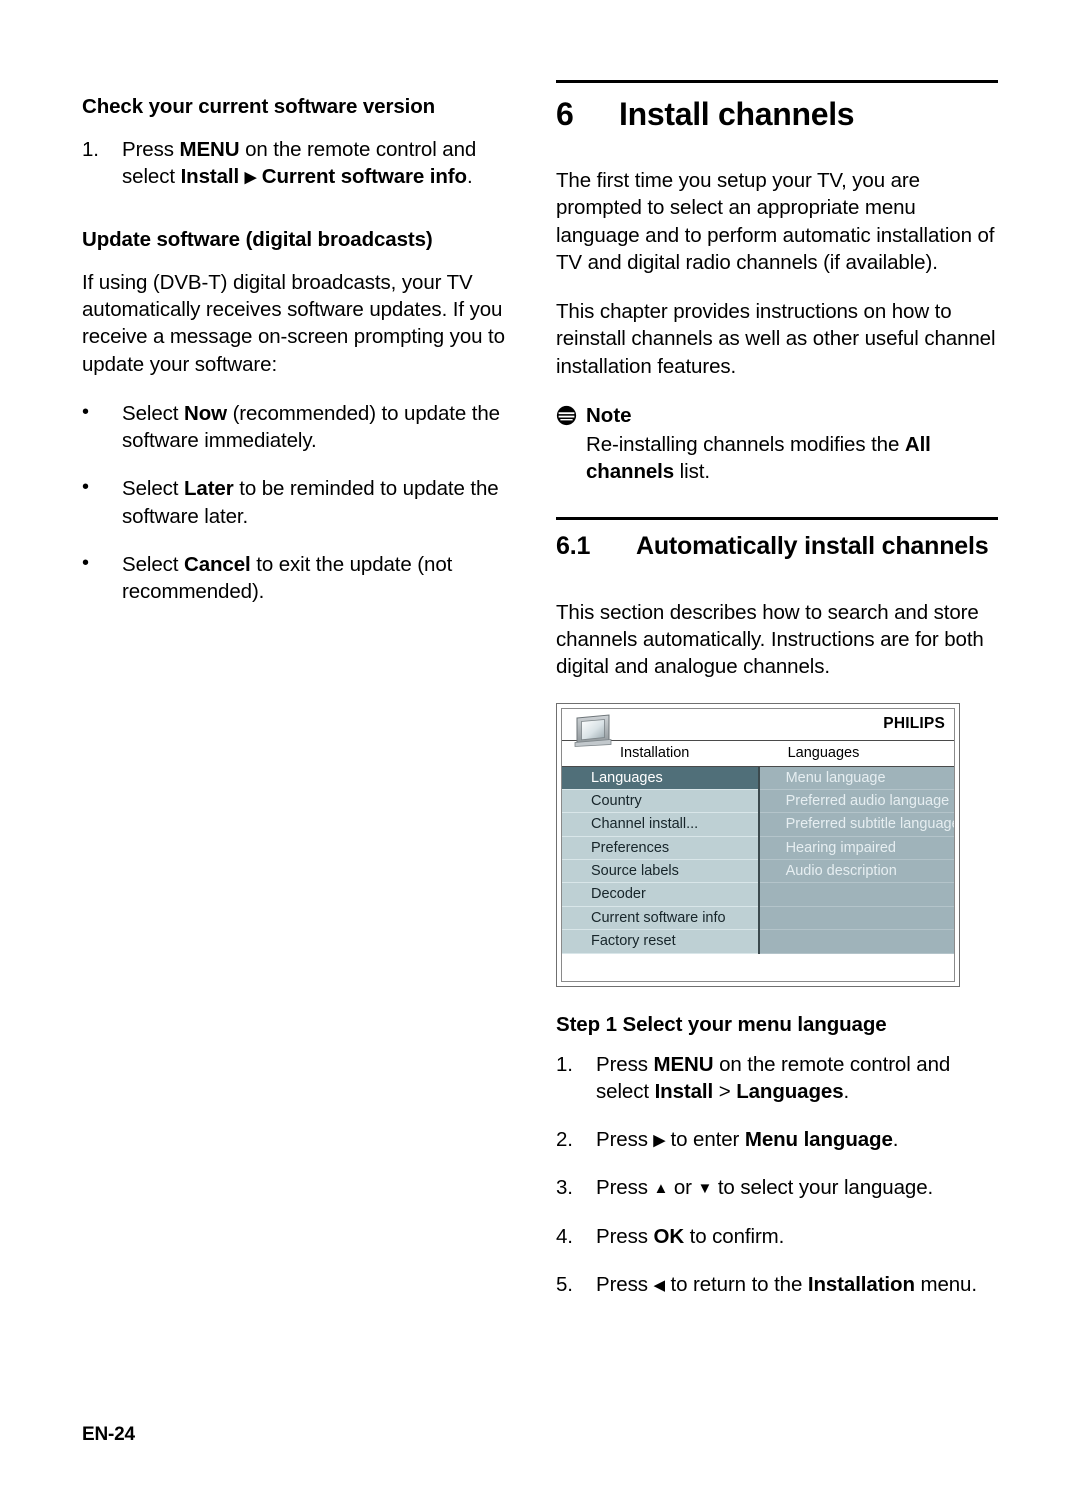 This screenshot has height=1509, width=1080. I want to click on heading-check-software-version: Check your current software version, so click(259, 106).